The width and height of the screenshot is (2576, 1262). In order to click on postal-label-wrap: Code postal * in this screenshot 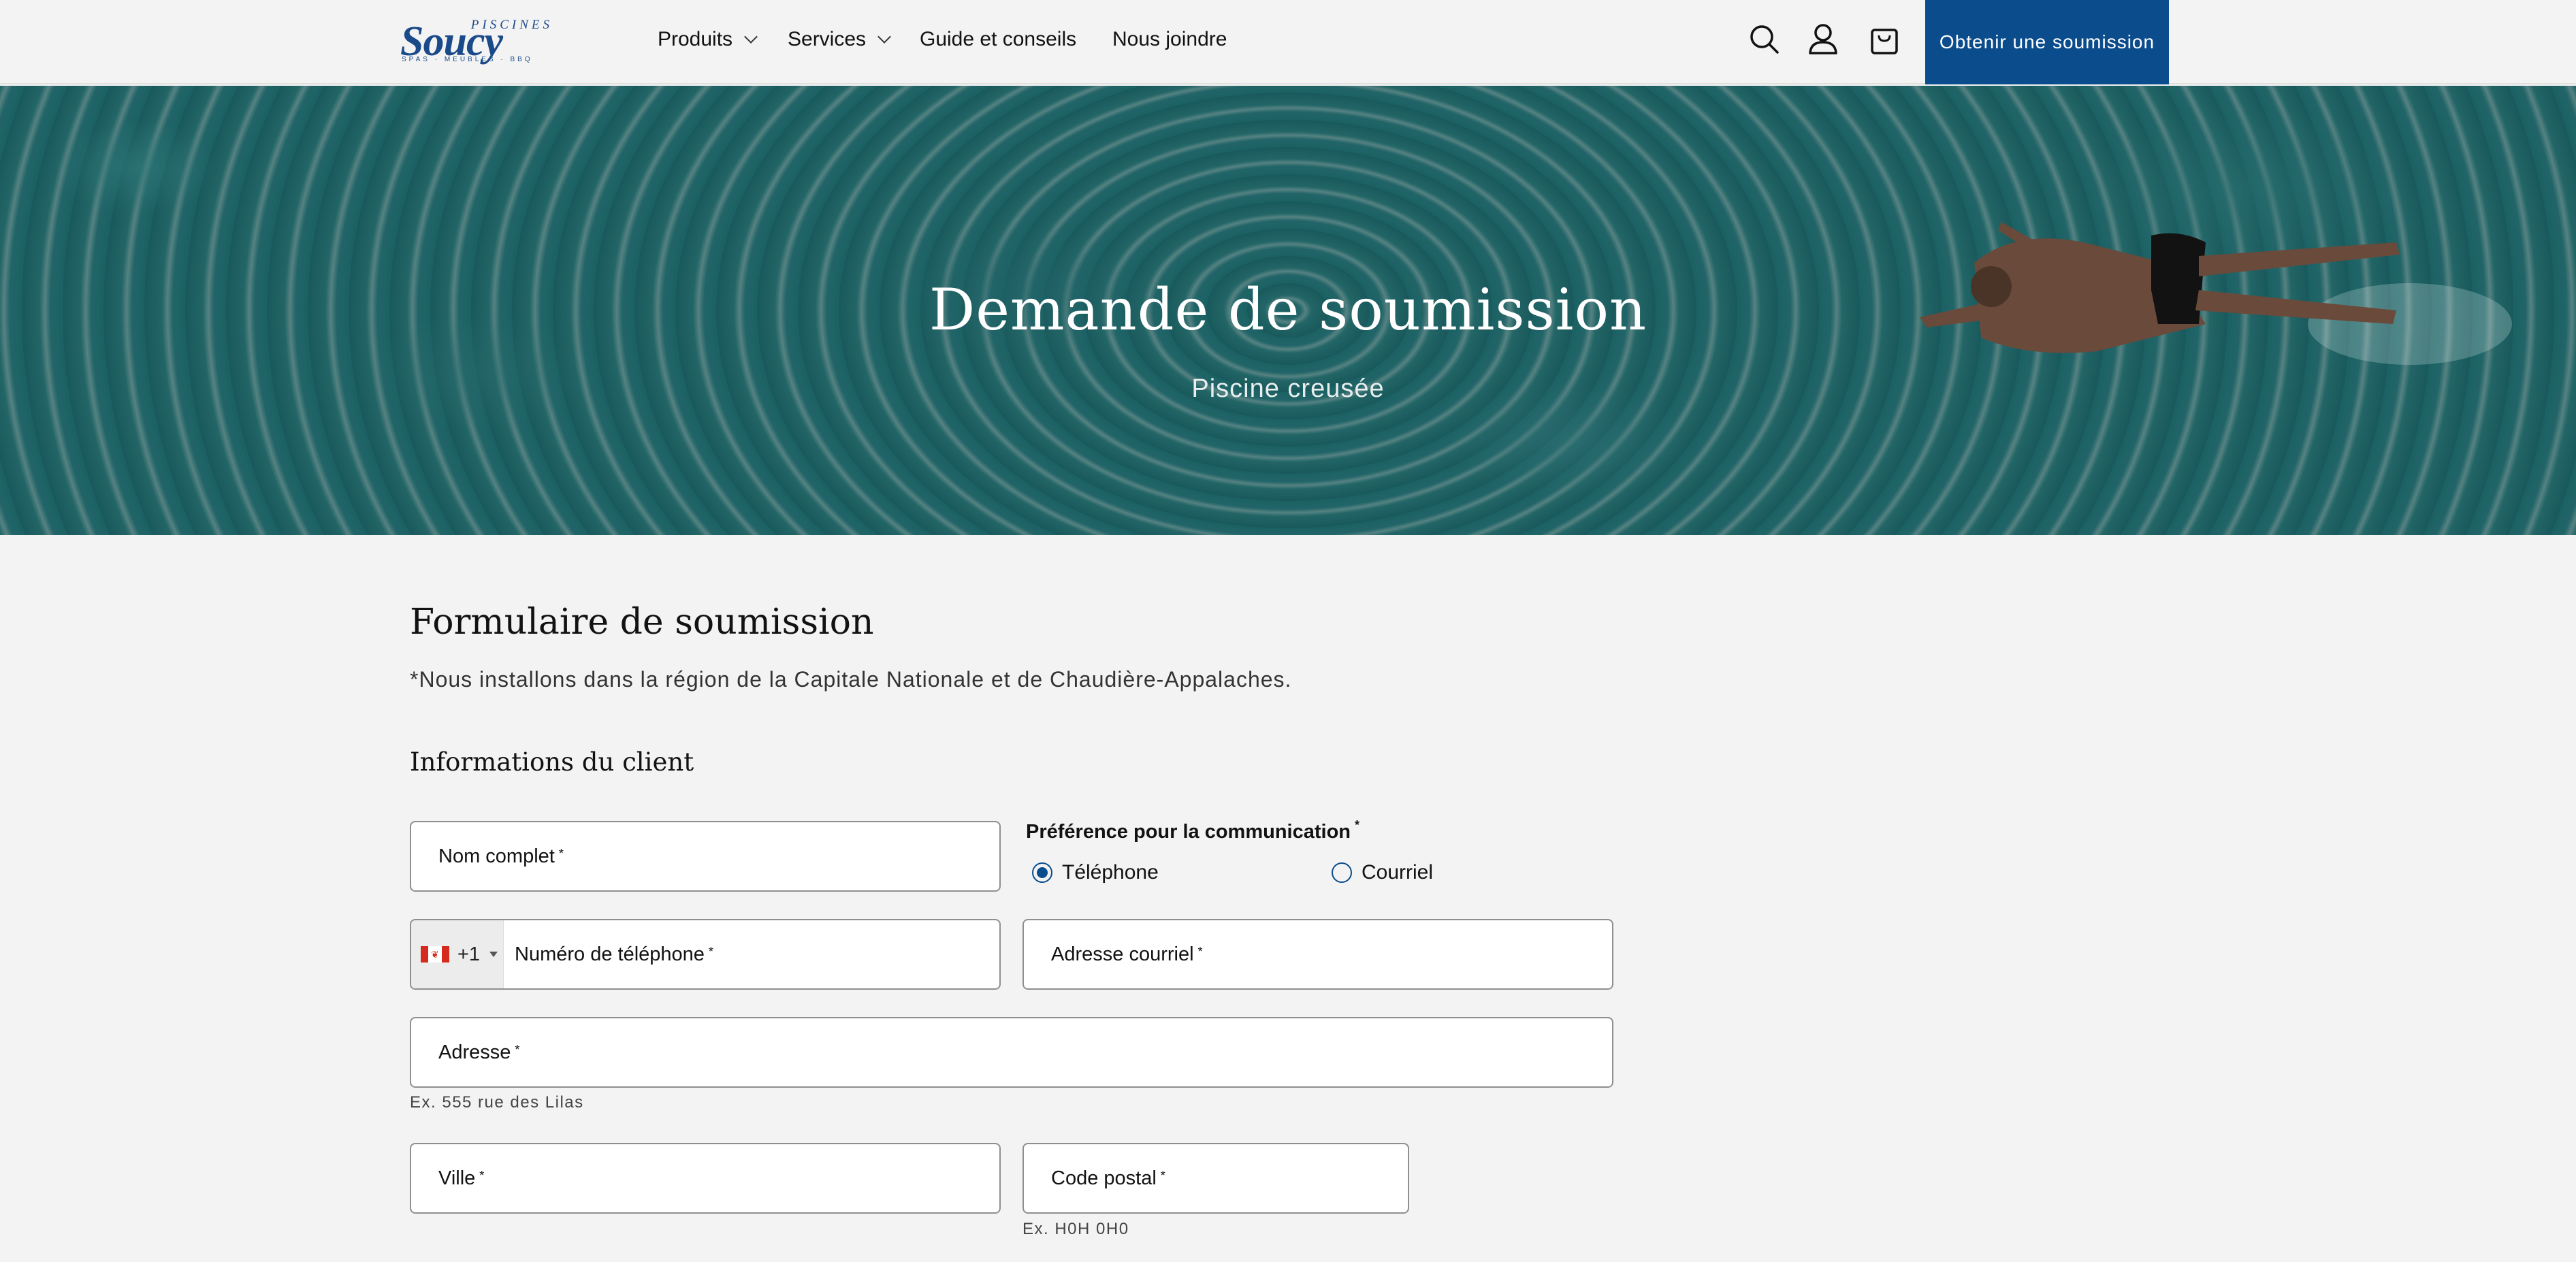, I will do `click(1108, 1178)`.